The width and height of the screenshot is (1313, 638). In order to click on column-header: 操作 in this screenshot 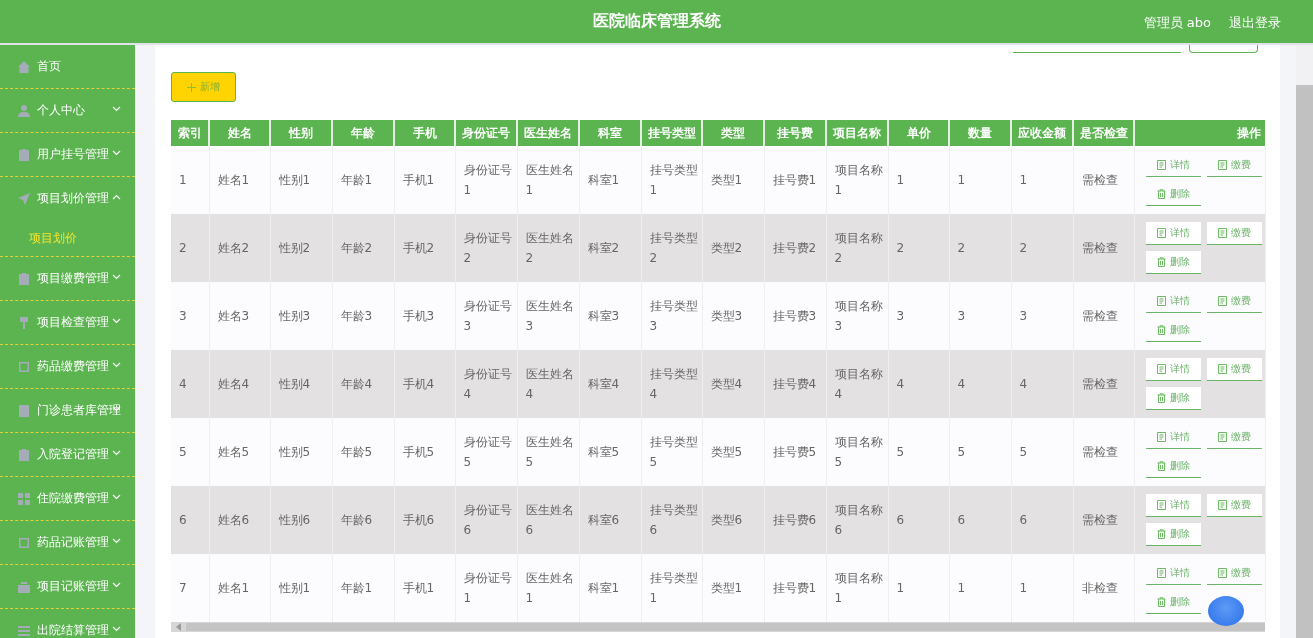, I will do `click(1199, 133)`.